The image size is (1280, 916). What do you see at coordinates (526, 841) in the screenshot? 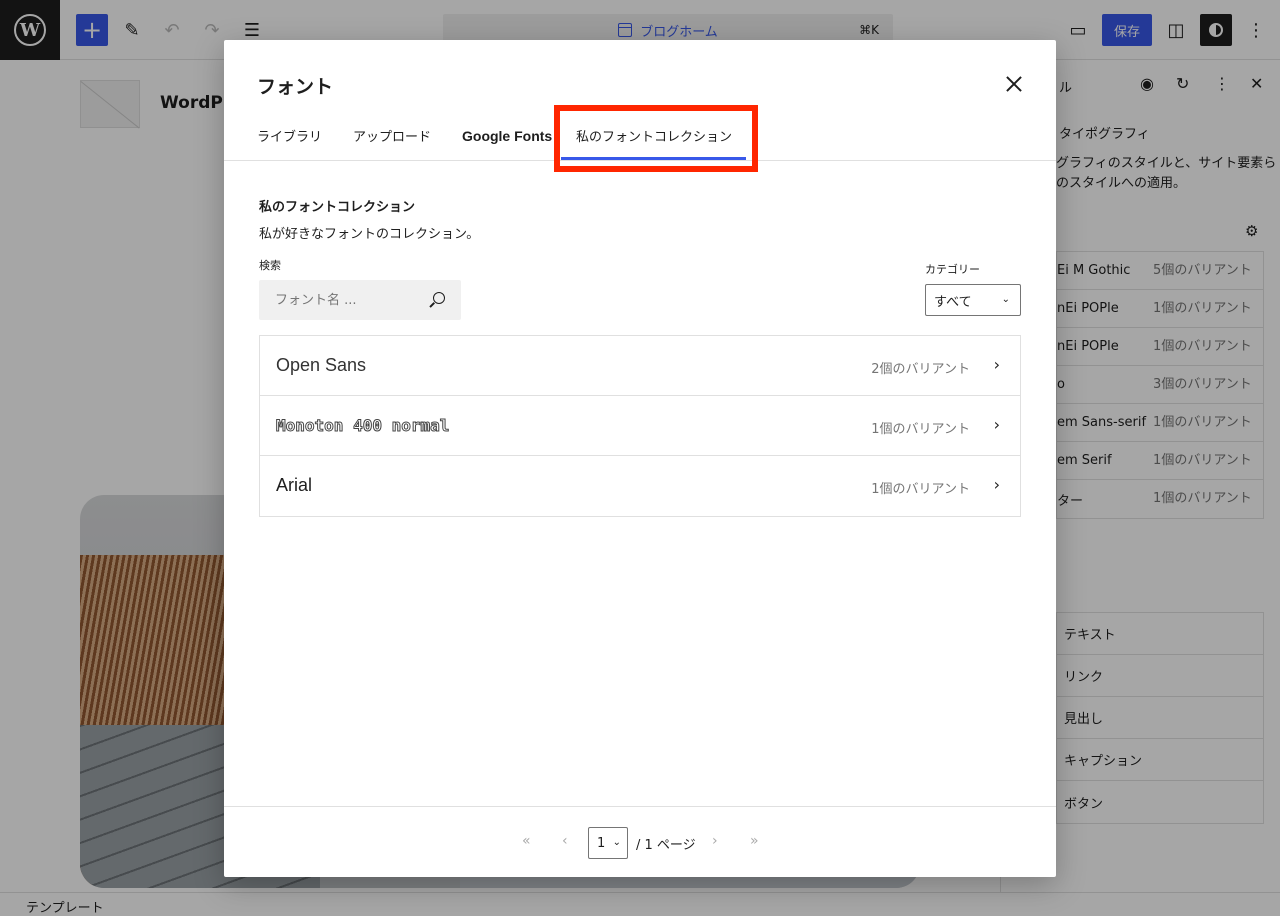
I see `first-page-button: «` at bounding box center [526, 841].